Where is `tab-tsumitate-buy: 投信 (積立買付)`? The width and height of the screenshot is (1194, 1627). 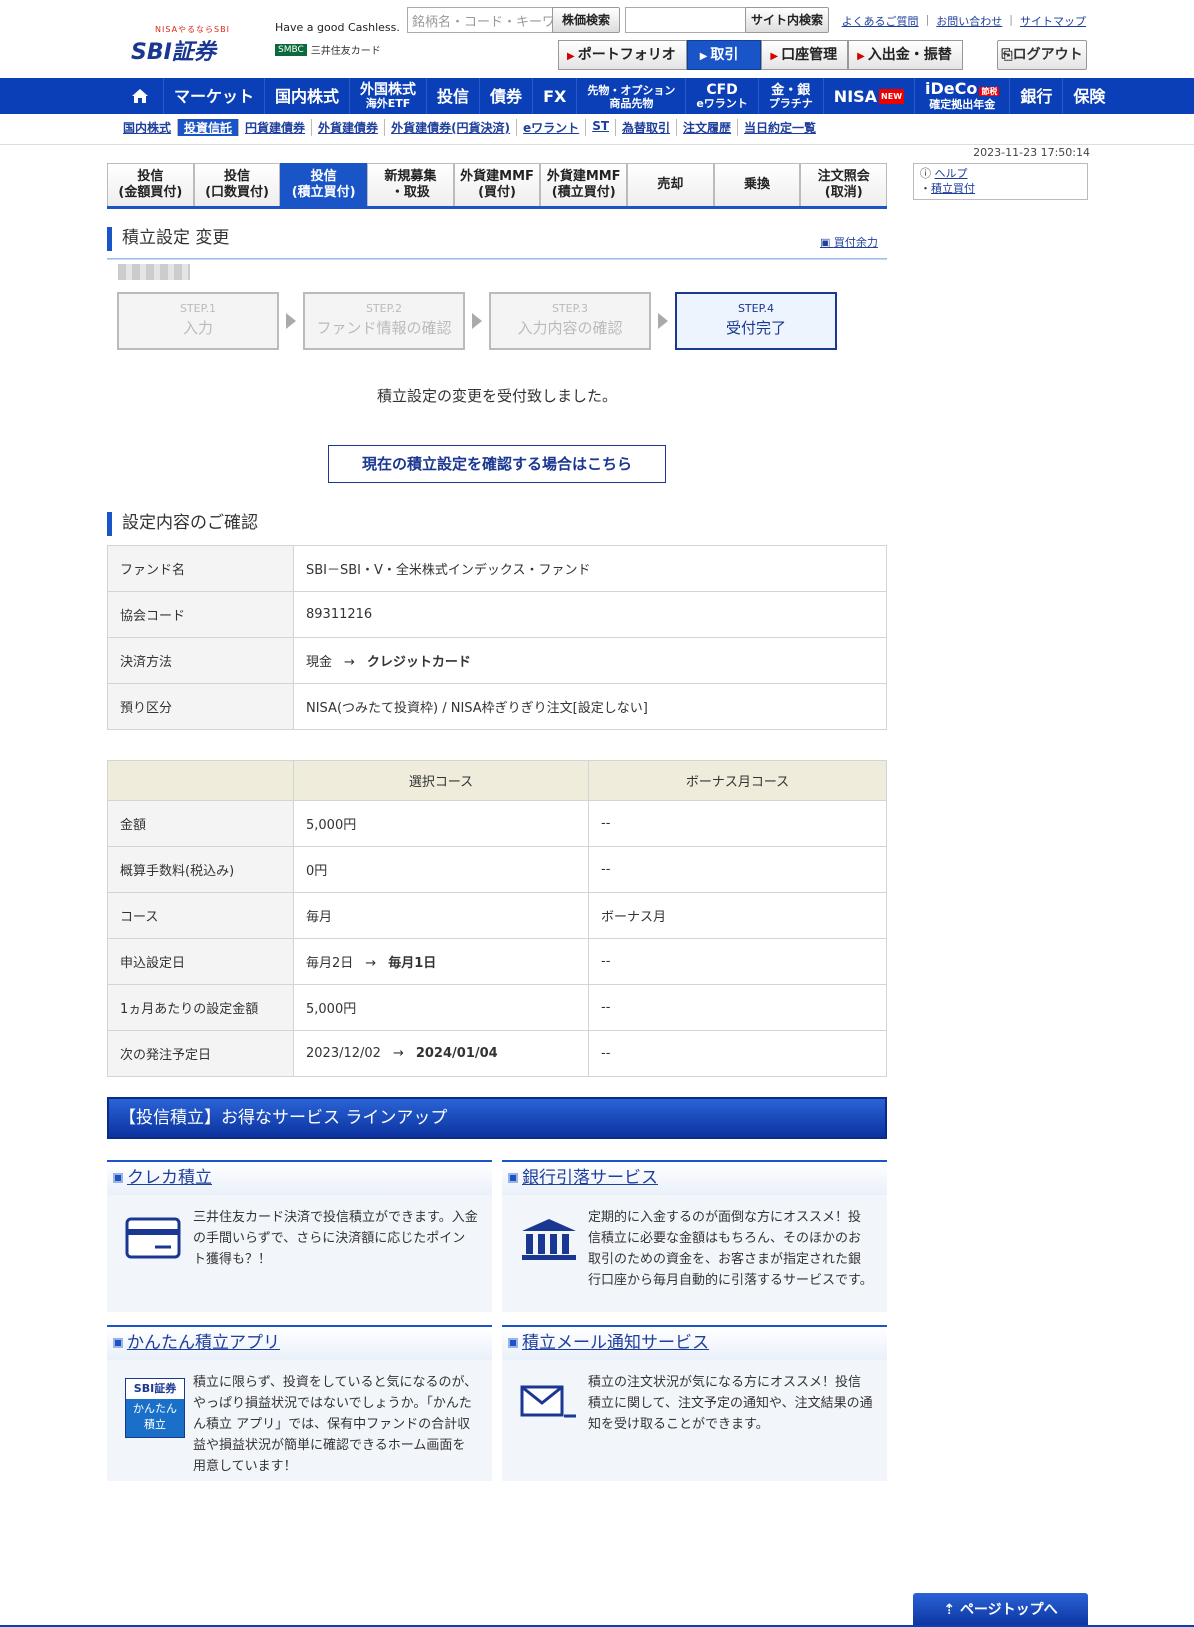 tab-tsumitate-buy: 投信 (積立買付) is located at coordinates (324, 184).